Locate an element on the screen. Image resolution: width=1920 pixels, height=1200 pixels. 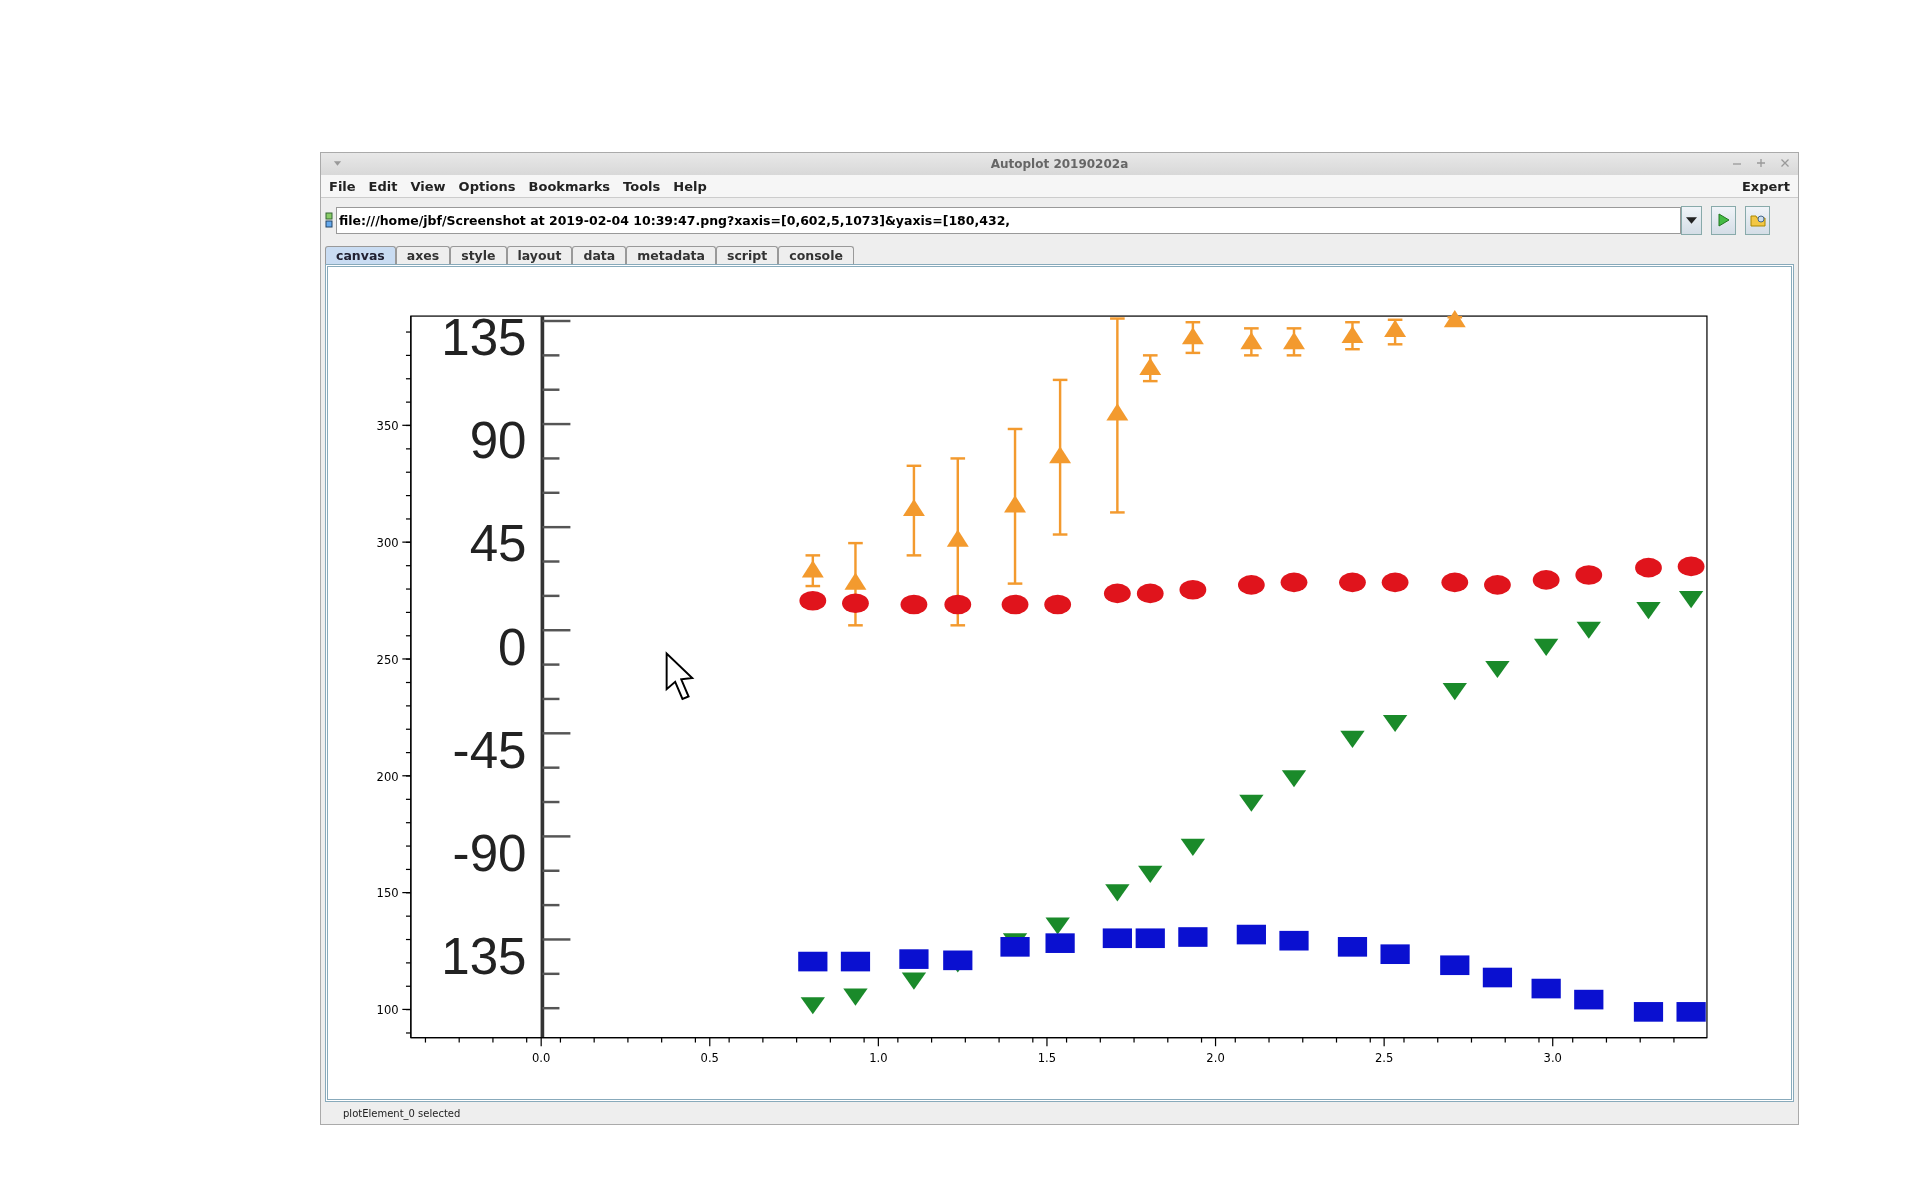
close-icon is located at coordinates (1785, 163).